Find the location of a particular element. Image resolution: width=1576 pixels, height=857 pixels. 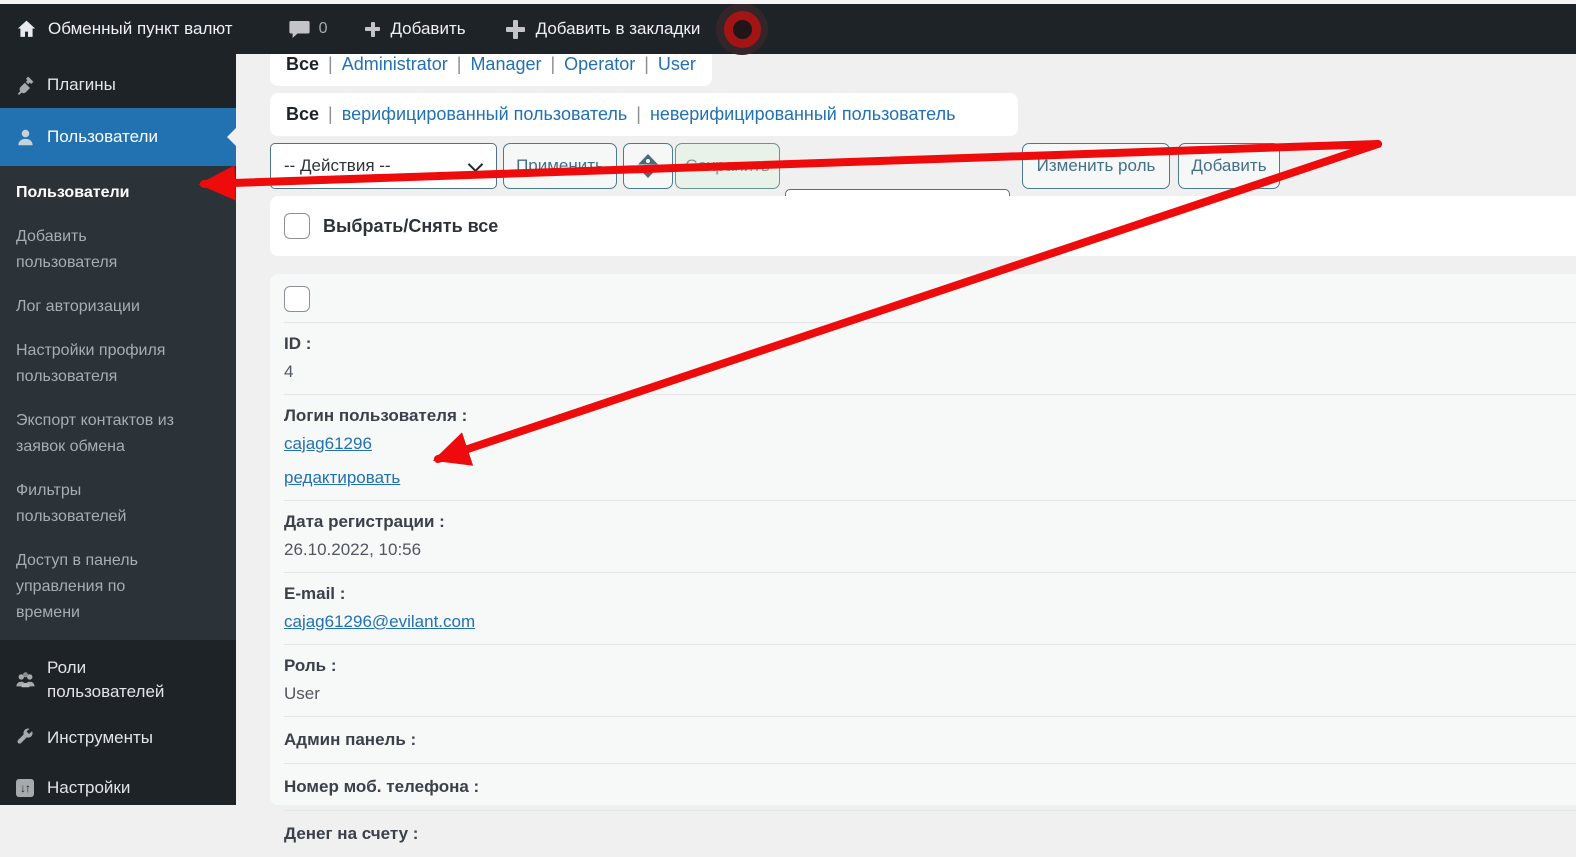

role-filter-administrator: Administrator is located at coordinates (395, 64).